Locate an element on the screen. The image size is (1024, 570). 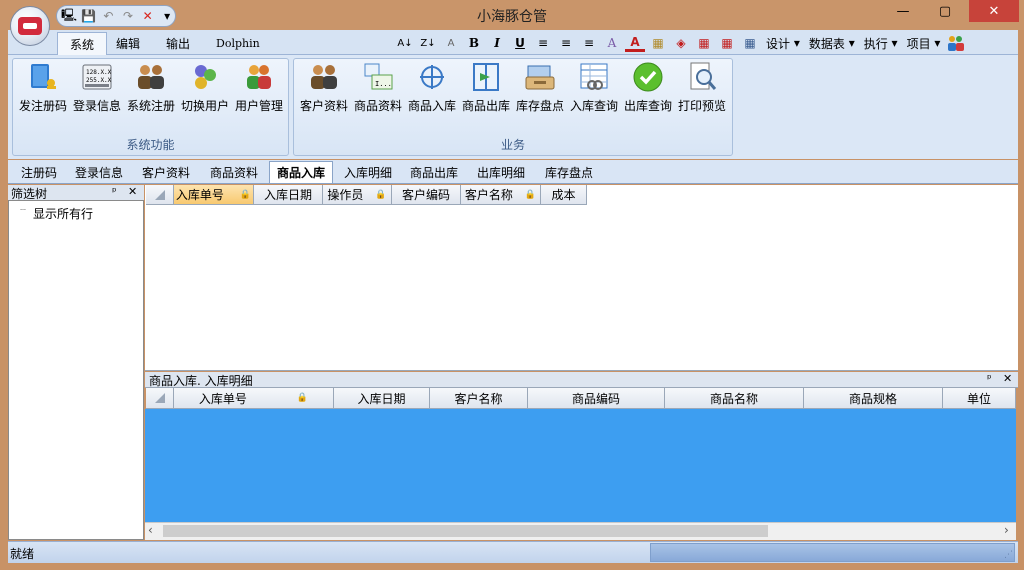
resize-grip-icon: ⋰ is located at coordinates (1008, 555).